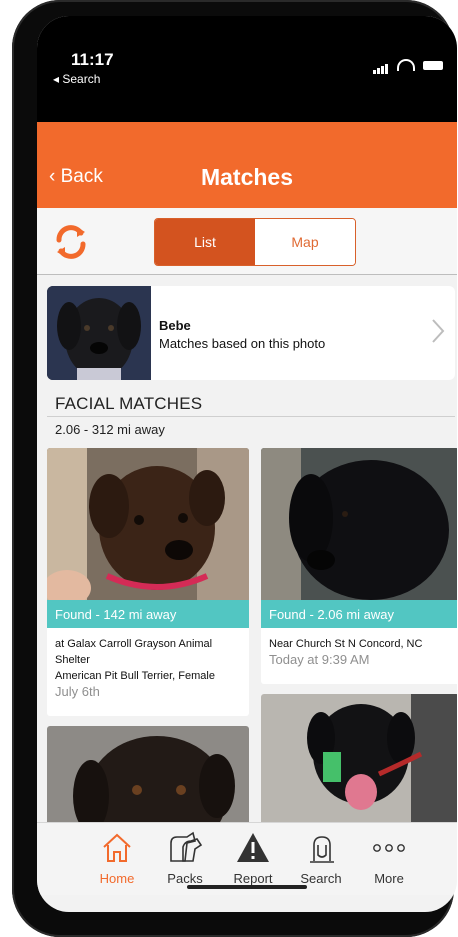  I want to click on match-location-cont: Shelter, so click(72, 660).